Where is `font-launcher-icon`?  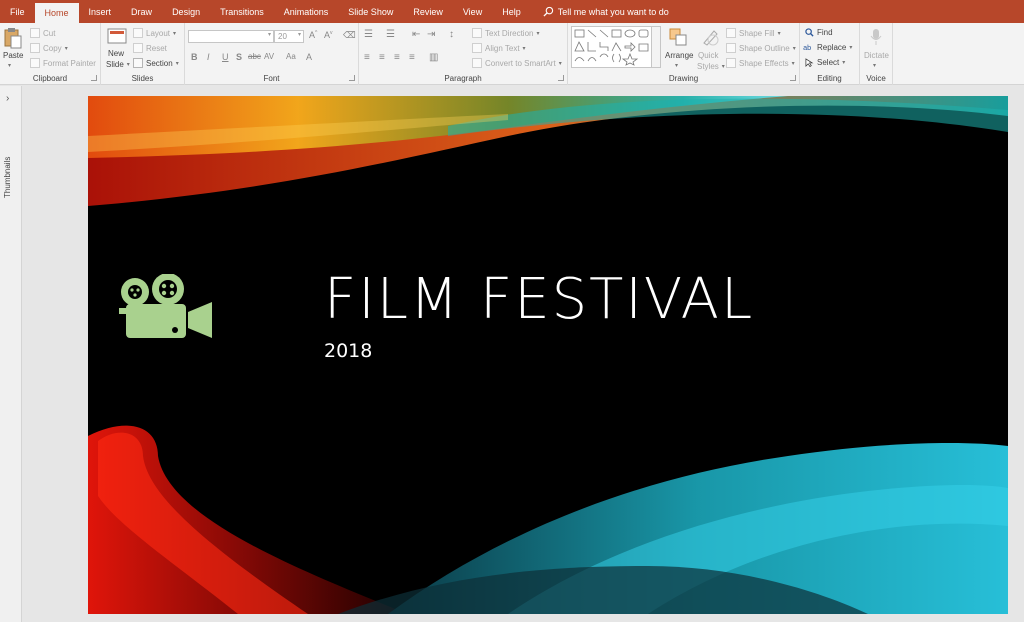
font-launcher-icon is located at coordinates (352, 78).